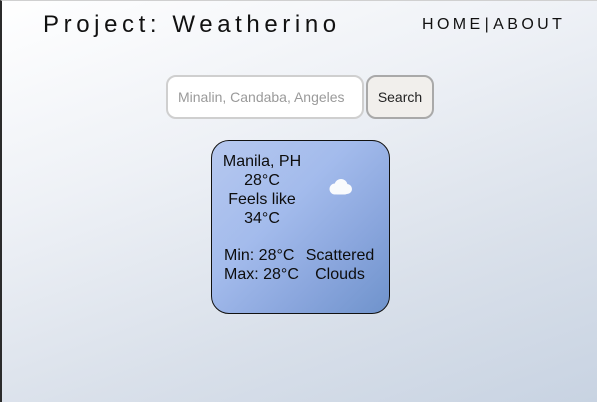 This screenshot has height=402, width=597. What do you see at coordinates (529, 25) in the screenshot?
I see `nav-about-link: ABOUT` at bounding box center [529, 25].